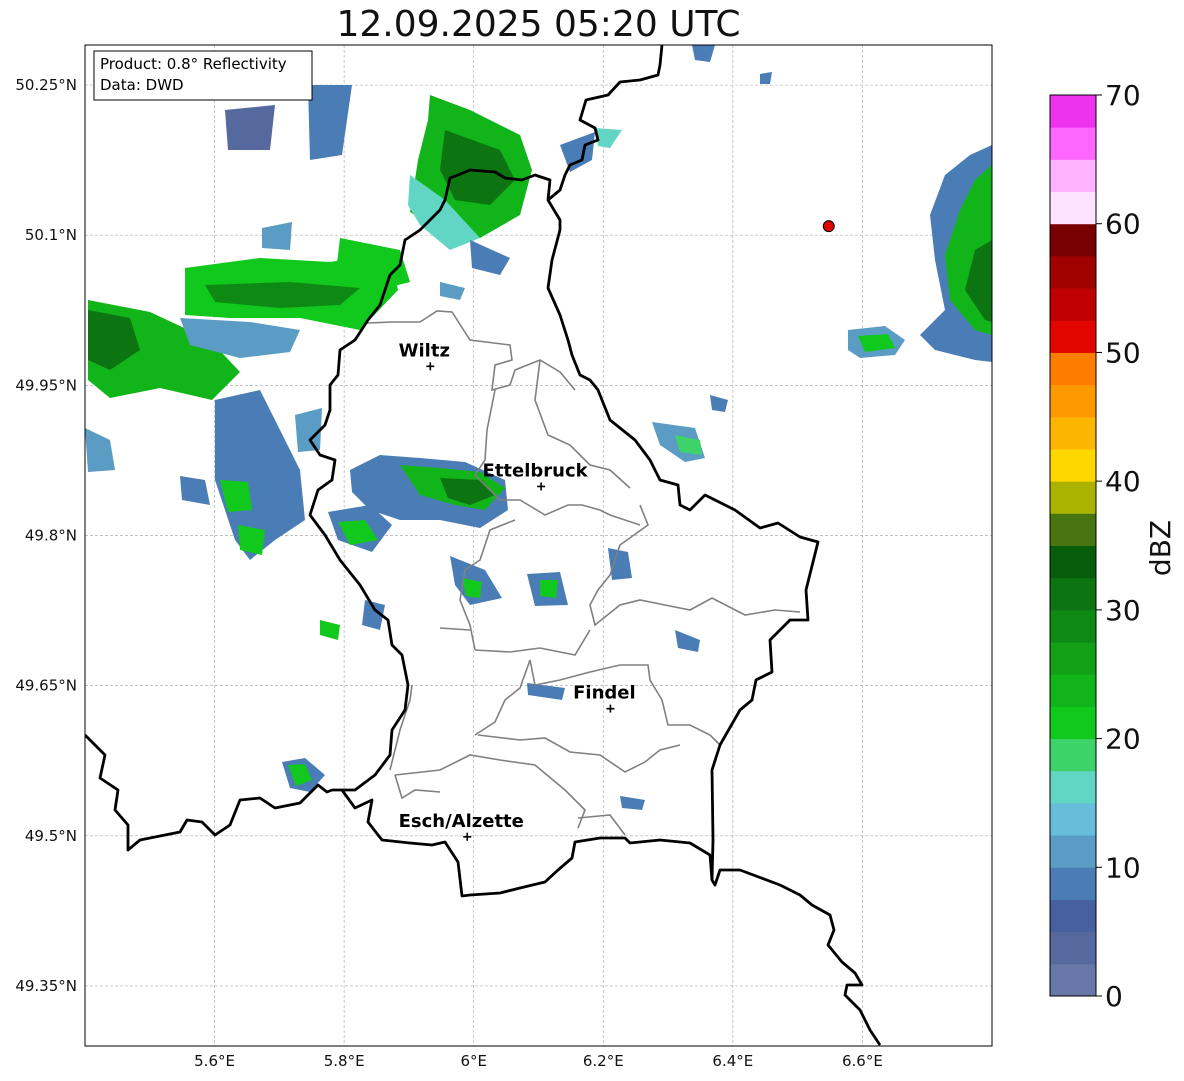 This screenshot has height=1081, width=1184. I want to click on lat-tick-label: 49.65°N, so click(46, 686).